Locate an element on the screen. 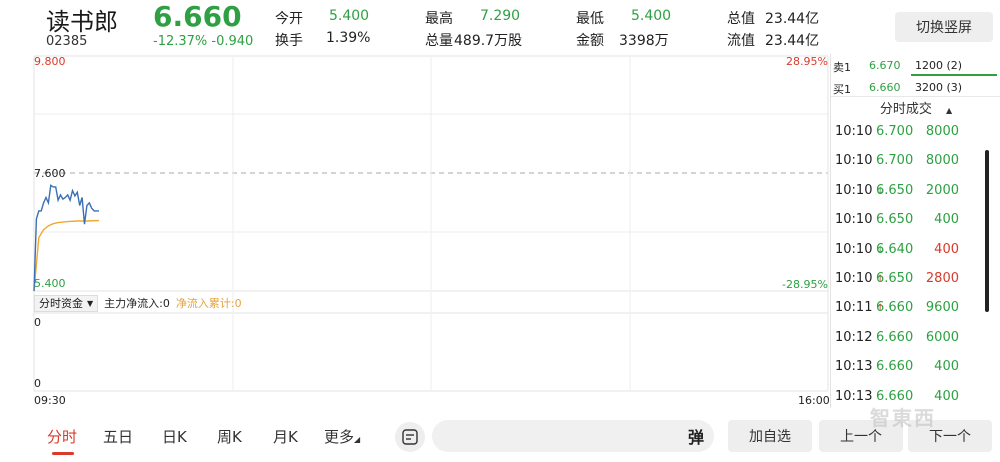 The height and width of the screenshot is (462, 1000). volume-value: 489.7万股 is located at coordinates (488, 41).